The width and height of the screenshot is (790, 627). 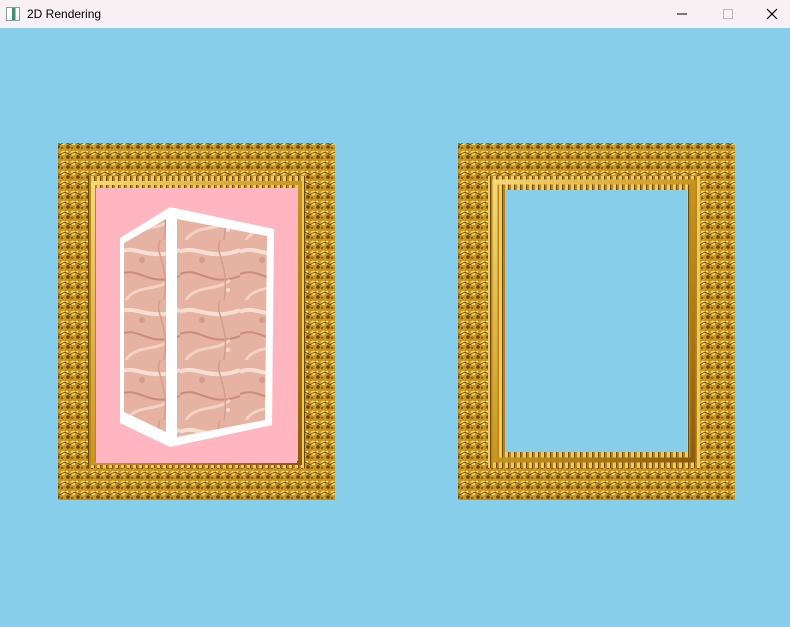 I want to click on maximize-icon, so click(x=728, y=14).